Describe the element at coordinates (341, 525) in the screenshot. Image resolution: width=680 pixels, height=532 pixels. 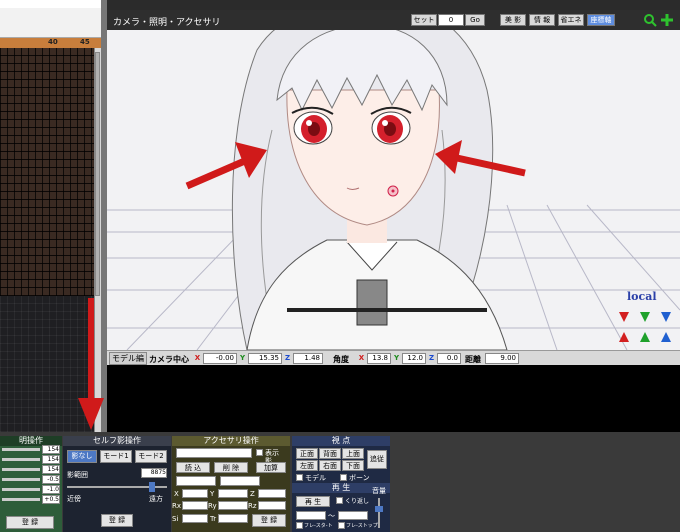
I see `frame-stop-checkbox` at that location.